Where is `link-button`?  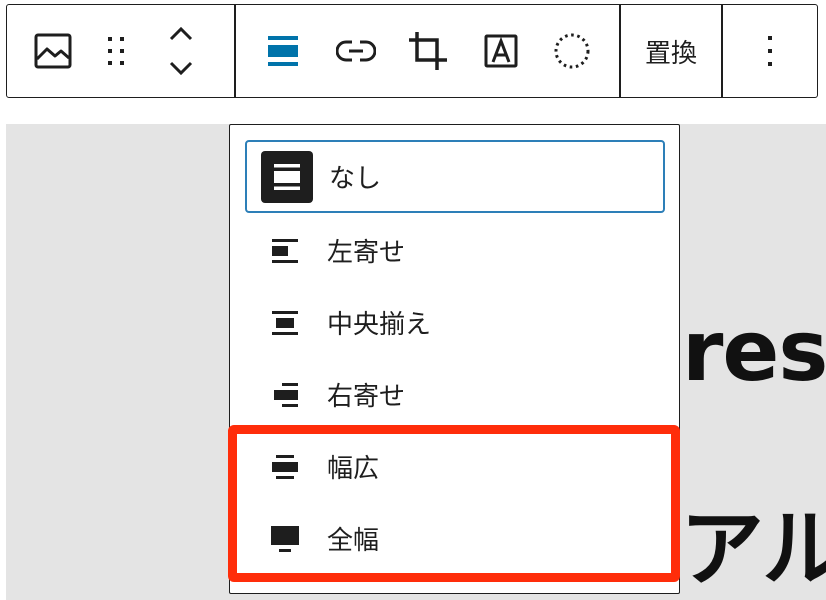
link-button is located at coordinates (356, 51).